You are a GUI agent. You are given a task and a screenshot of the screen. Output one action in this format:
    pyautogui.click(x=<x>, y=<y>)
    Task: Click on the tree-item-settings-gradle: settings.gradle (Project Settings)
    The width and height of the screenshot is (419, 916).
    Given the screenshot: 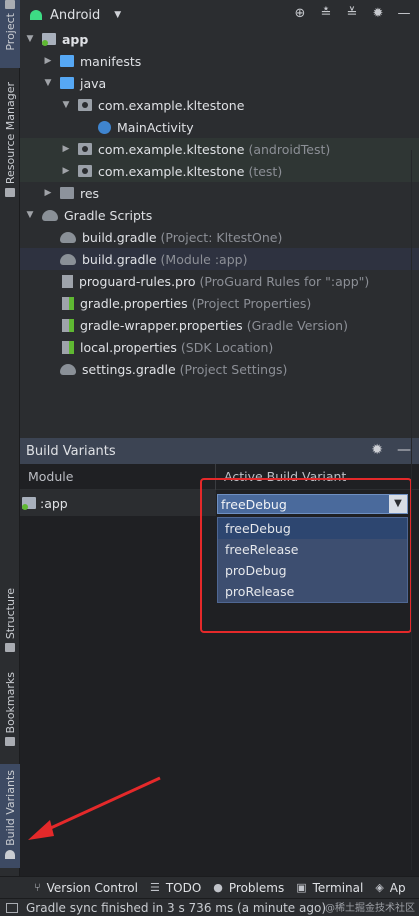 What is the action you would take?
    pyautogui.click(x=219, y=369)
    